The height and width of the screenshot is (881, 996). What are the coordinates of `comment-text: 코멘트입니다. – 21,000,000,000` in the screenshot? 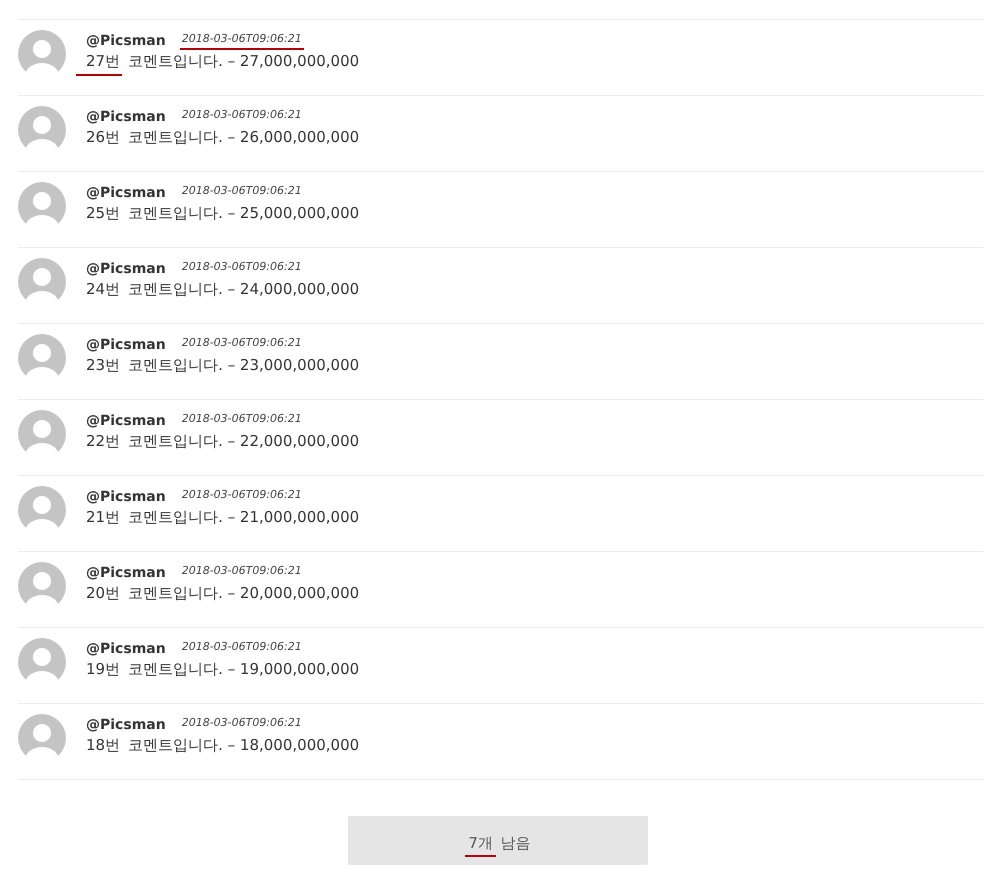 It's located at (244, 518).